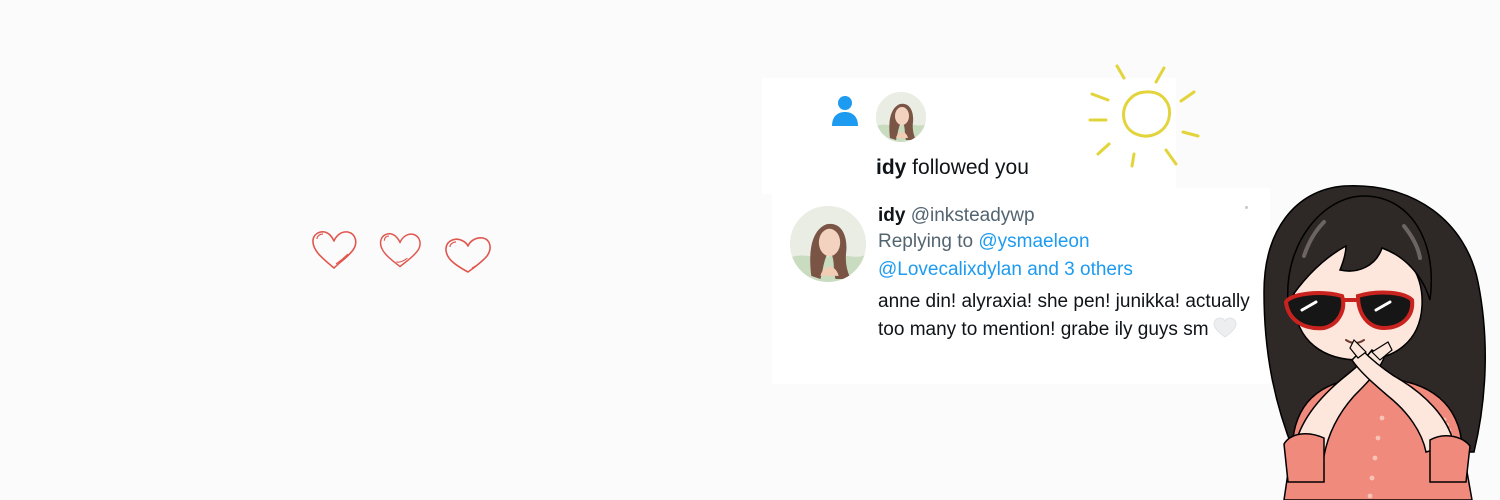  I want to click on follow-message: idy followed you, so click(952, 168).